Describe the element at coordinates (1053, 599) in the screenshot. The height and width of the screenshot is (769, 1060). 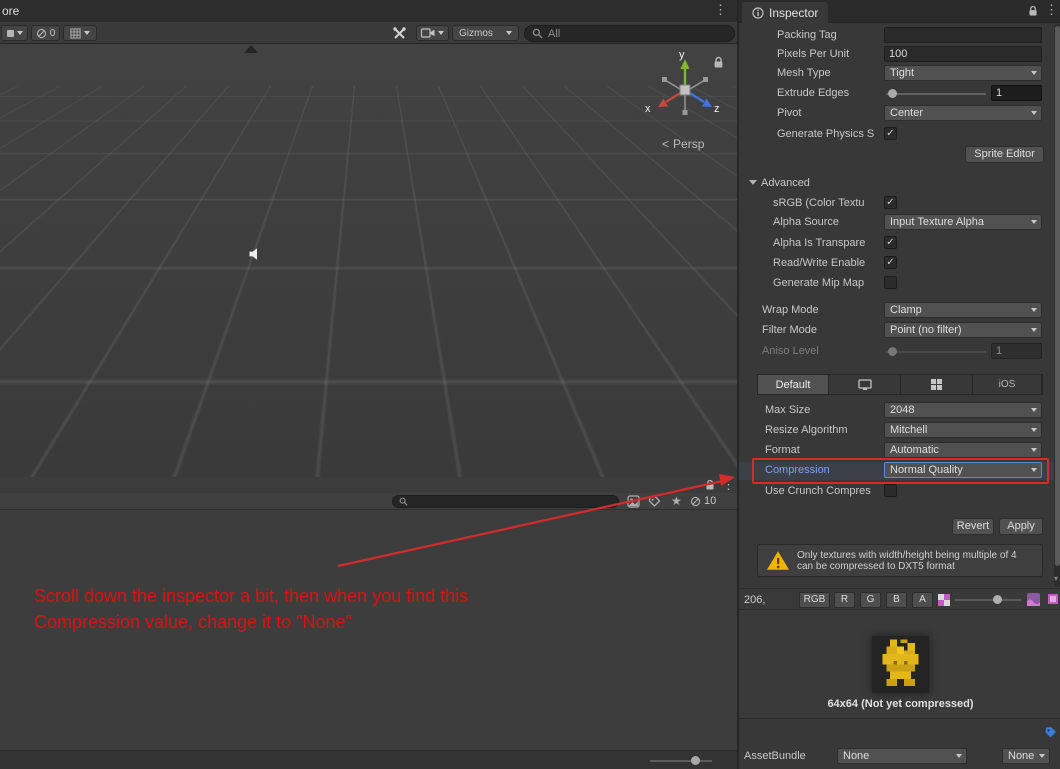
I see `mipmap-icon` at that location.